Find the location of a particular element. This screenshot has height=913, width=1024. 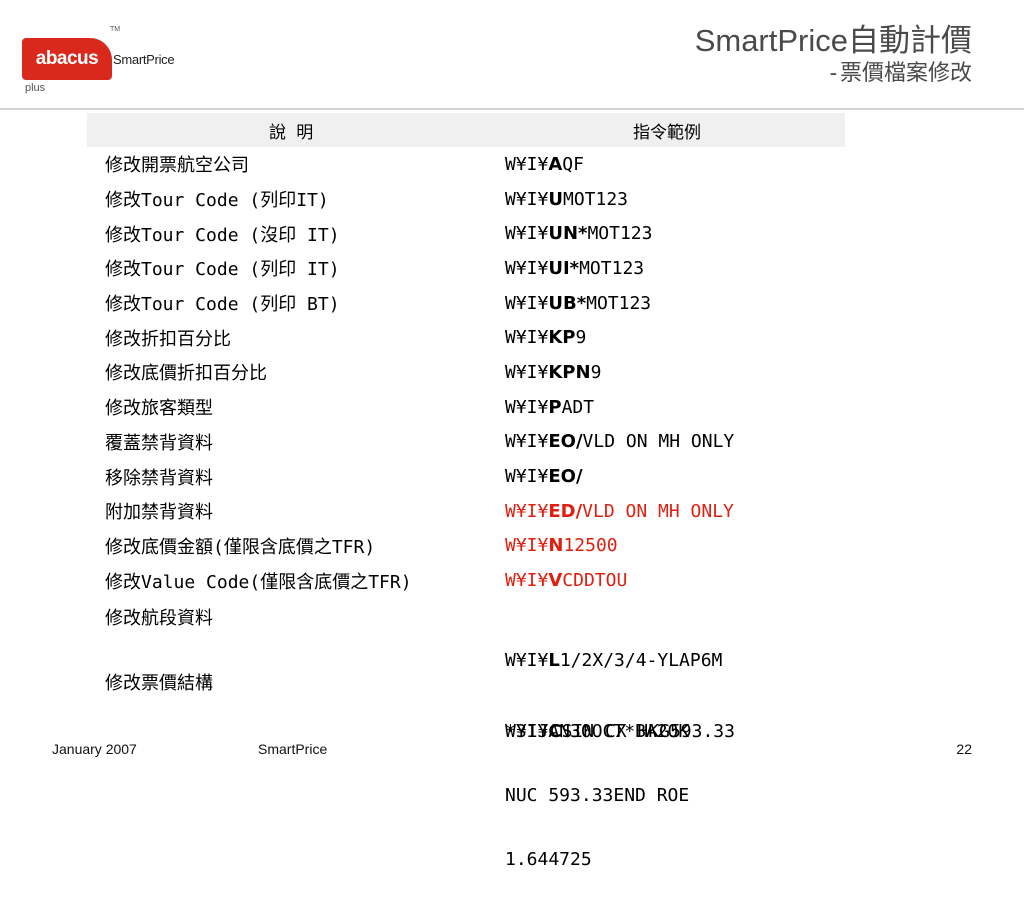

row-command: W¥I¥VCDDTOU is located at coordinates (675, 580).